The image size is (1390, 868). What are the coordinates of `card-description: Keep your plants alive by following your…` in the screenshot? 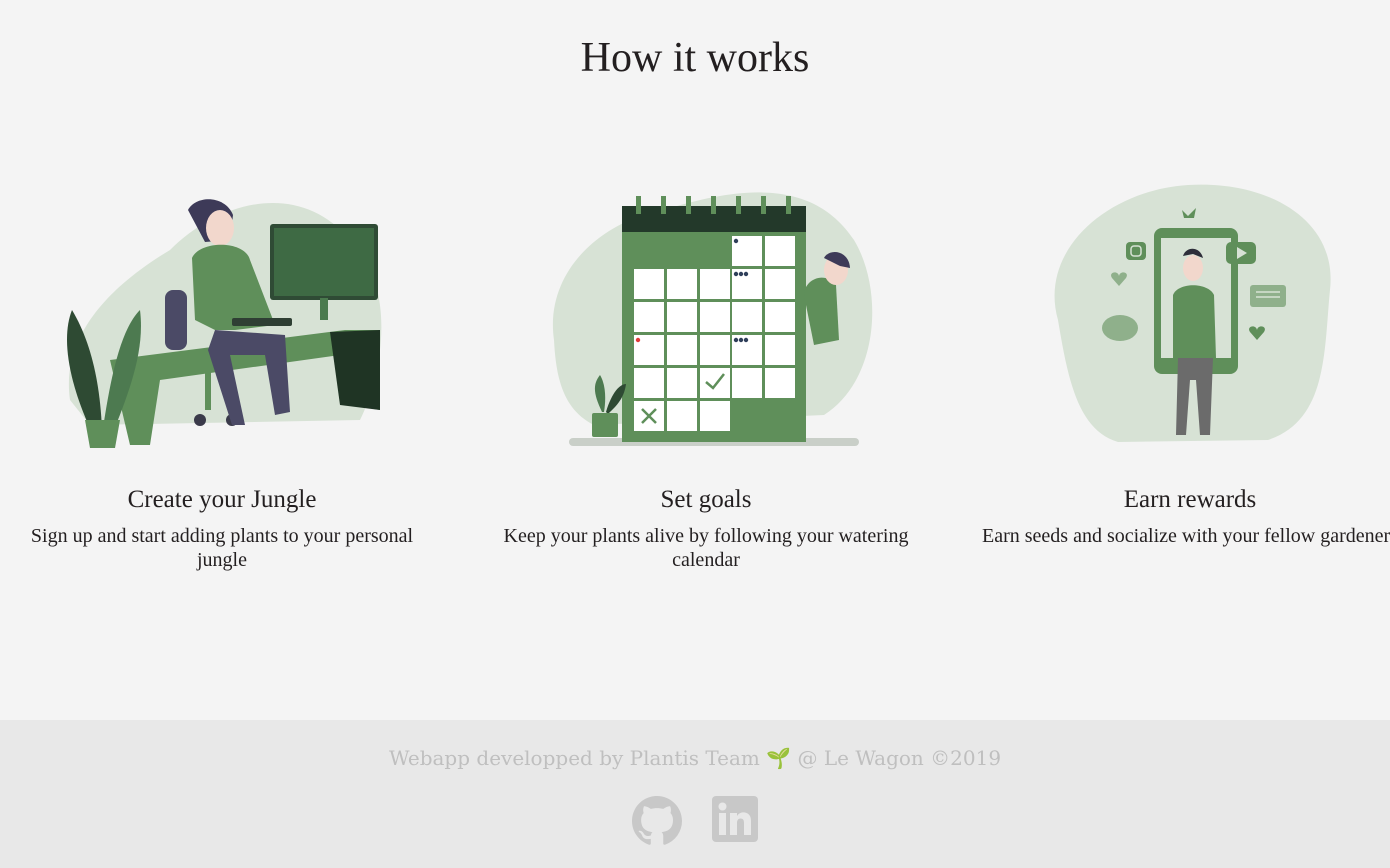 It's located at (706, 548).